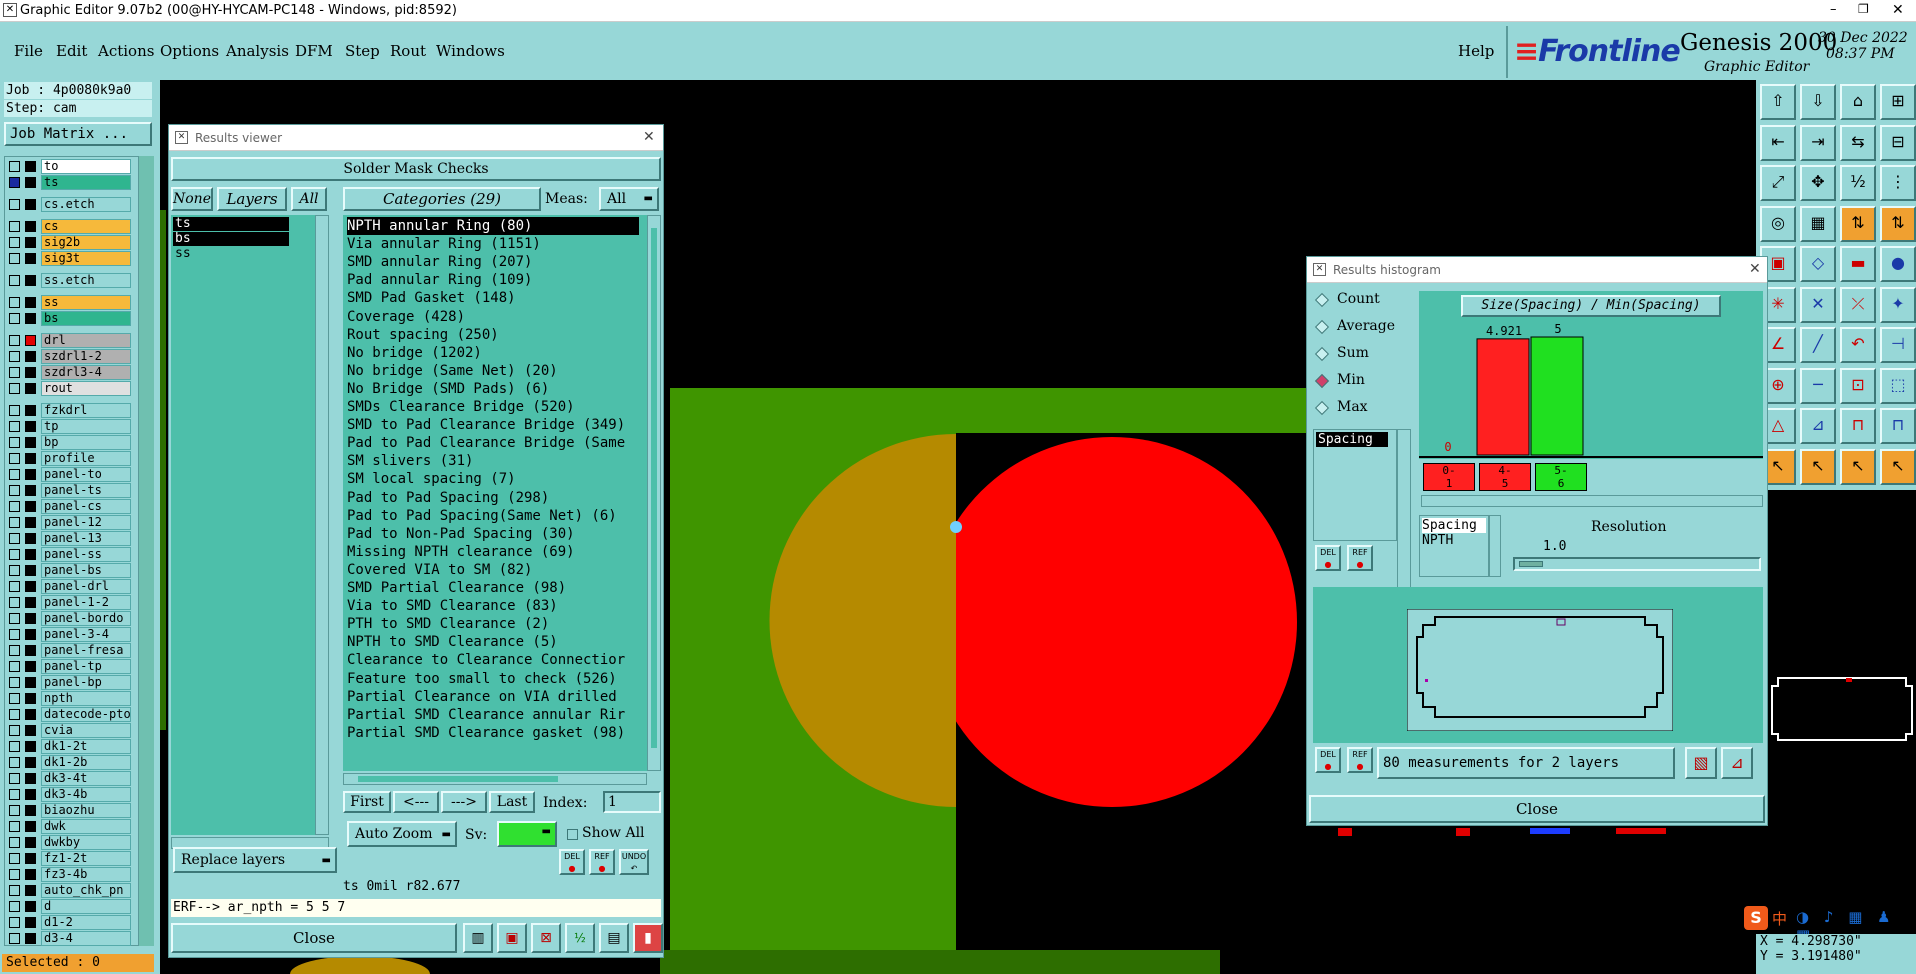 The image size is (1916, 974). What do you see at coordinates (482, 516) in the screenshot?
I see `category-item: Pad to Pad Spacing(Same Net) (6)` at bounding box center [482, 516].